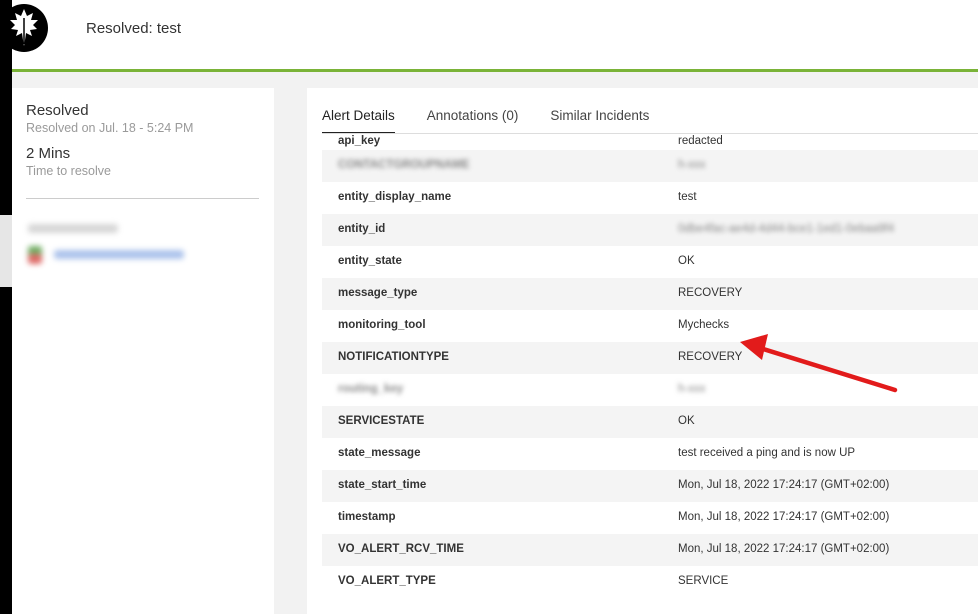 Image resolution: width=978 pixels, height=614 pixels. Describe the element at coordinates (370, 261) in the screenshot. I see `detail-key: entity_state` at that location.